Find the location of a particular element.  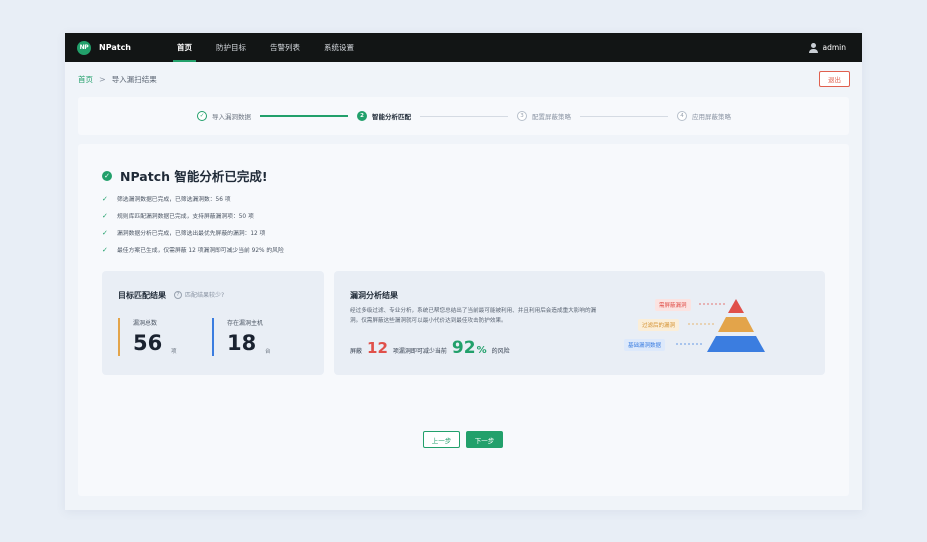

check-text: 最佳方案已生成，仅需屏蔽 12 项漏洞即可减少当前 92% 的风险 is located at coordinates (200, 251).